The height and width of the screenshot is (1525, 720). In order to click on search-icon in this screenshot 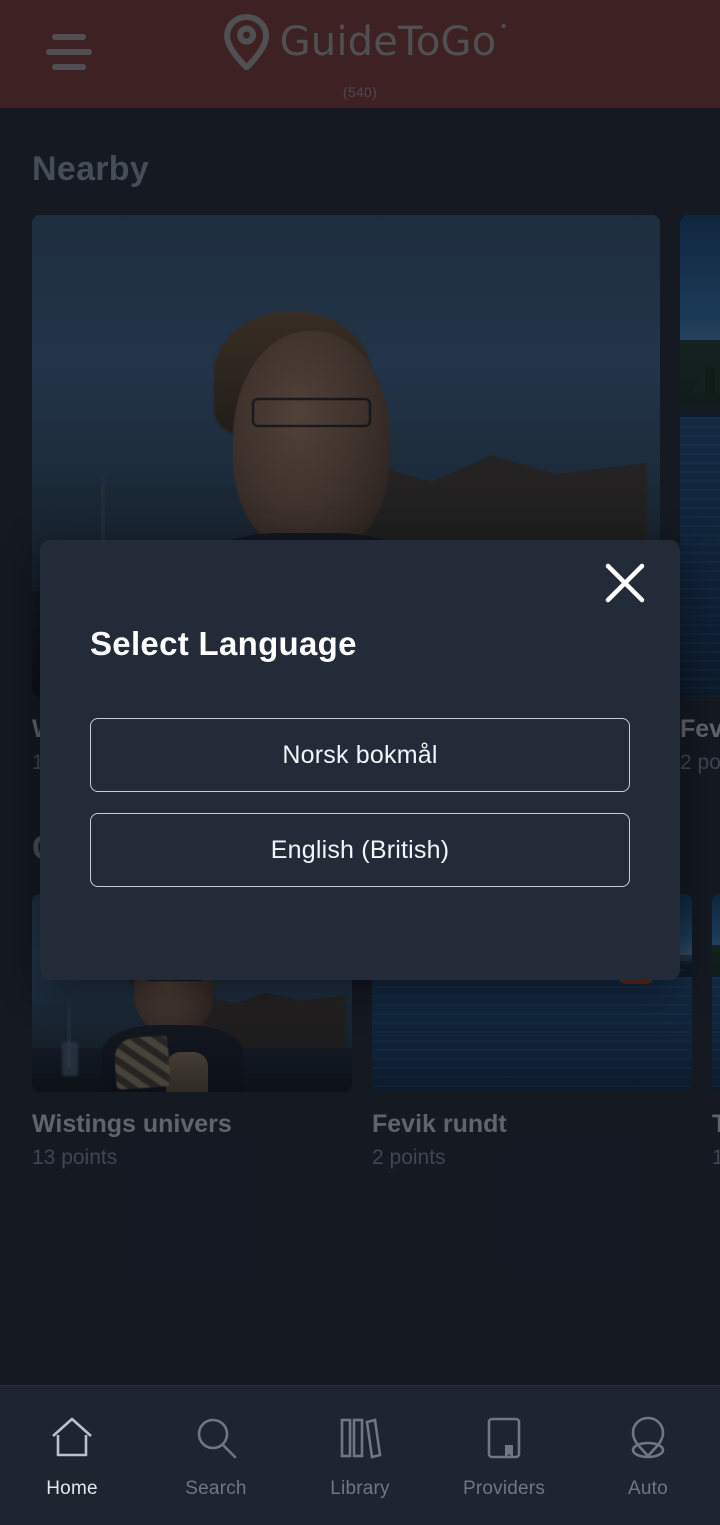, I will do `click(217, 1438)`.